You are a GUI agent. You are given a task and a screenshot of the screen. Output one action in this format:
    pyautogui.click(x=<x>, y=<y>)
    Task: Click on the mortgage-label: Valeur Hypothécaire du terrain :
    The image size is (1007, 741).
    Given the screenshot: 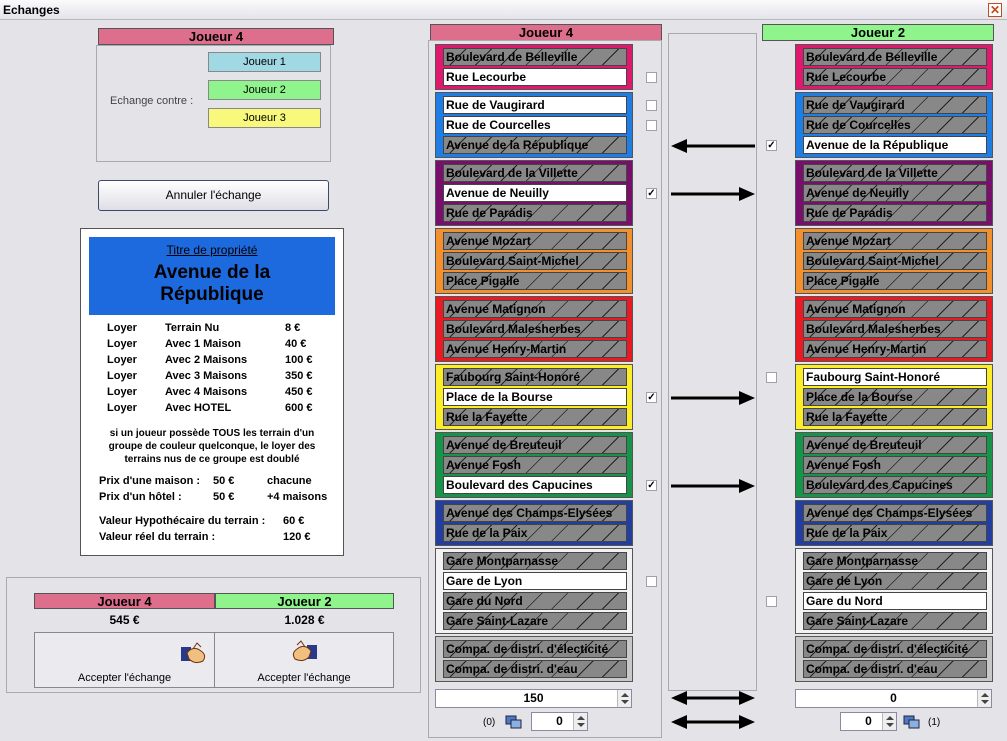 What is the action you would take?
    pyautogui.click(x=182, y=521)
    